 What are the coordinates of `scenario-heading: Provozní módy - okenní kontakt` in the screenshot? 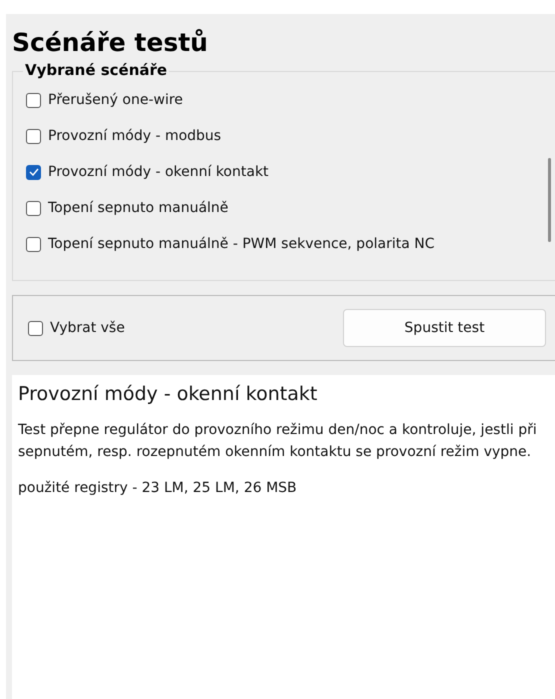 It's located at (168, 394).